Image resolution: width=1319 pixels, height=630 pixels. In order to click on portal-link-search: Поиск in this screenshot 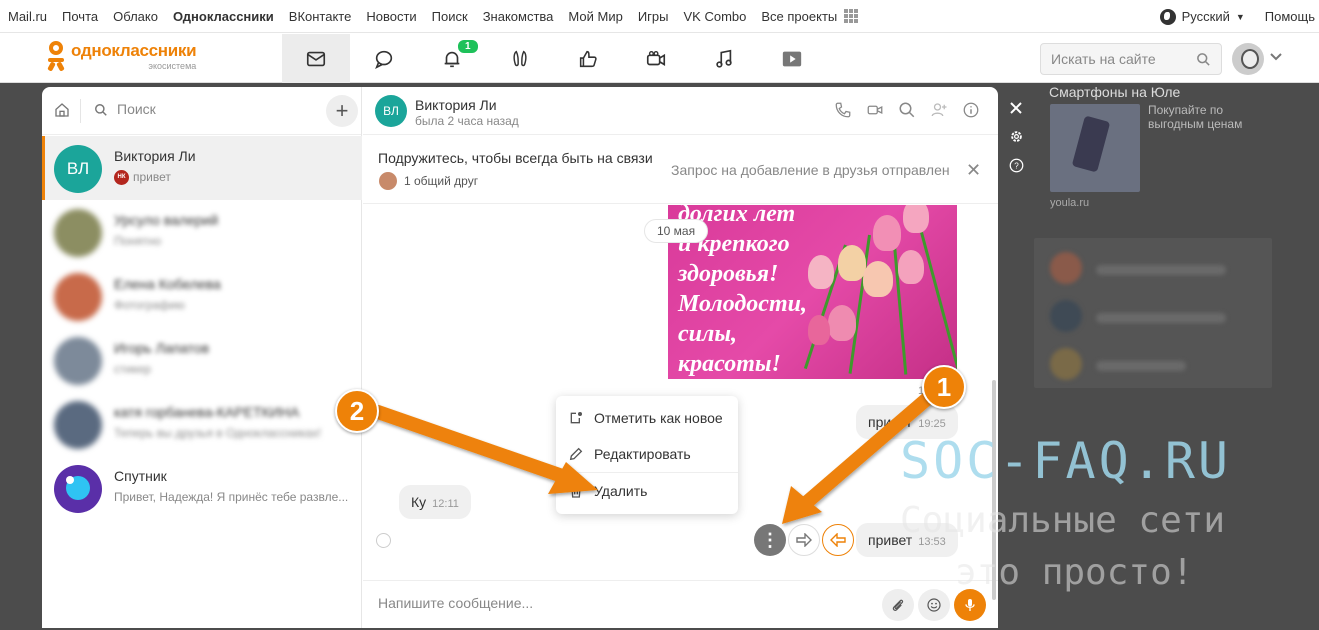, I will do `click(450, 16)`.